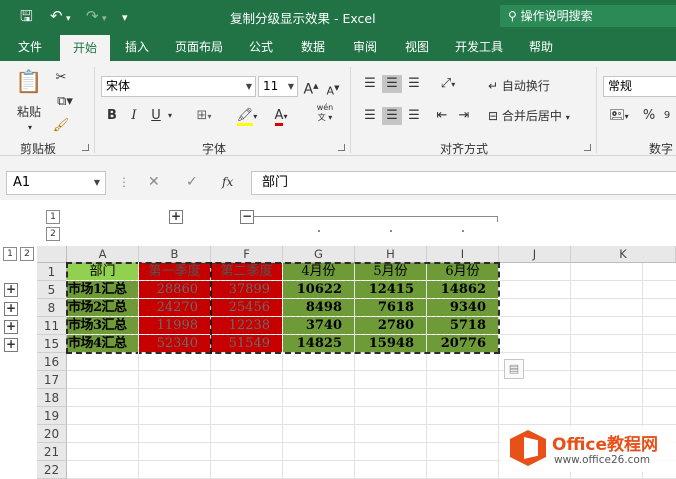 The image size is (676, 479). Describe the element at coordinates (319, 326) in the screenshot. I see `cell-g11: 3740` at that location.